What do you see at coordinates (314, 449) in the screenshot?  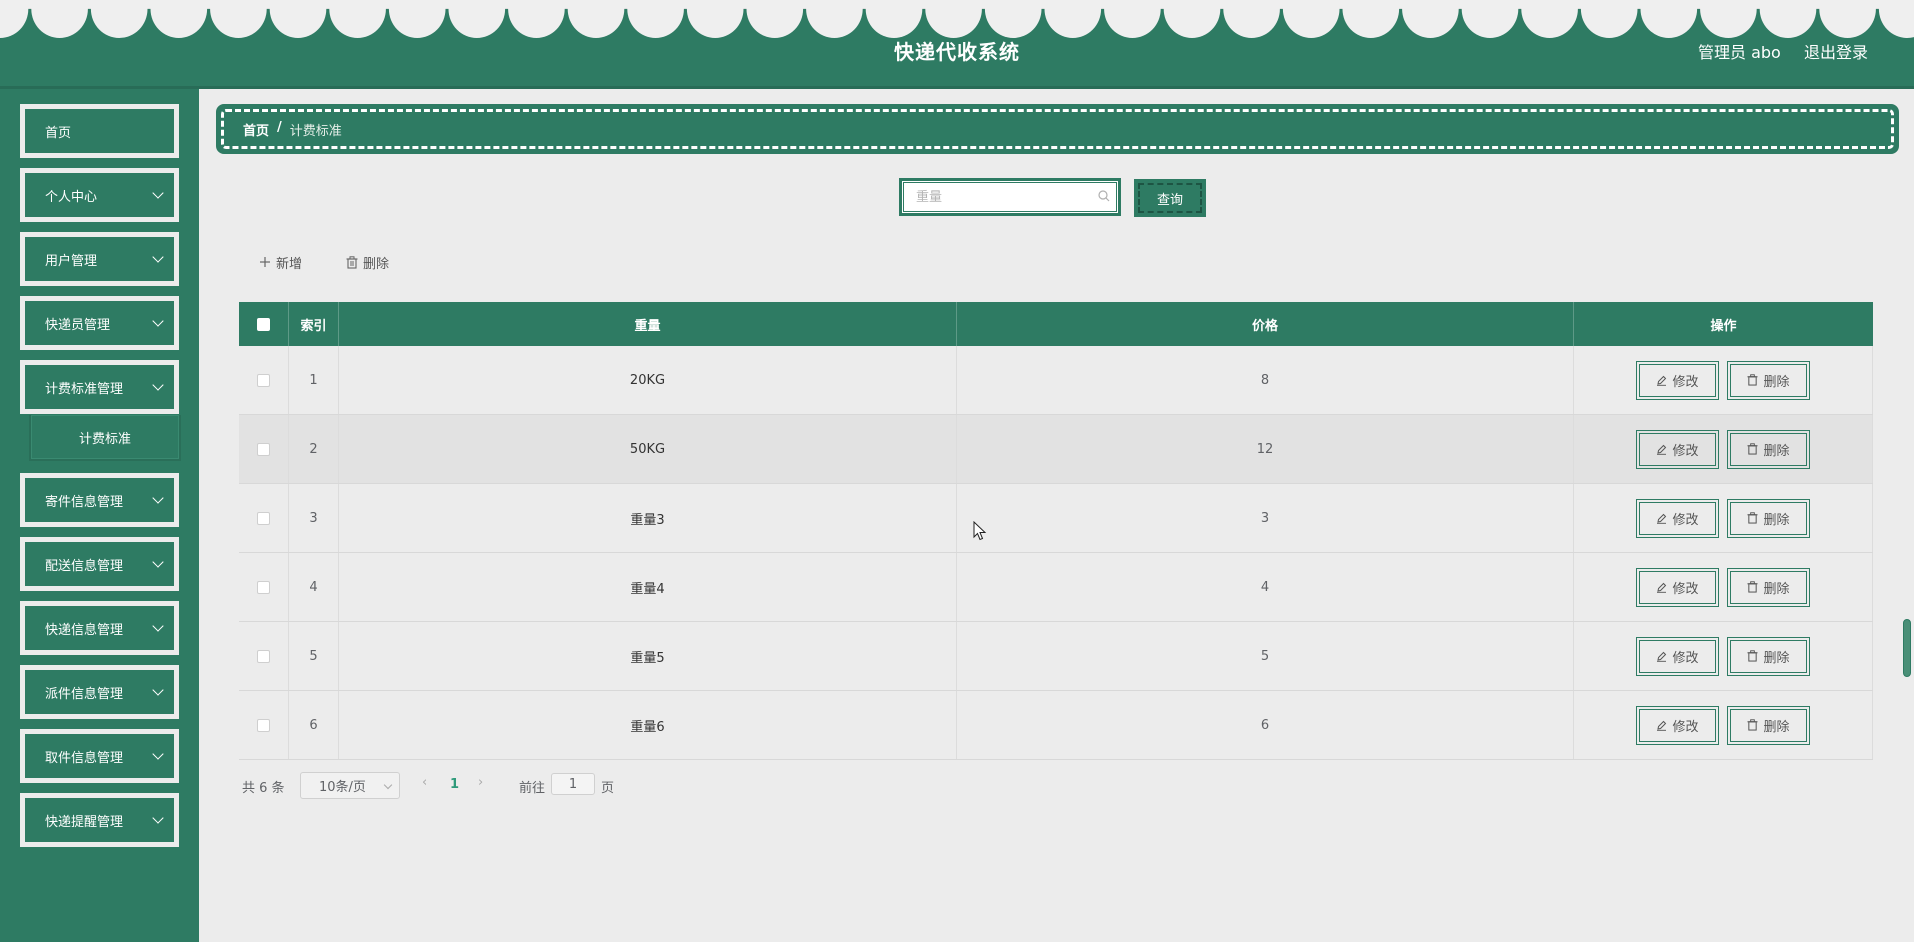 I see `row-index: 2` at bounding box center [314, 449].